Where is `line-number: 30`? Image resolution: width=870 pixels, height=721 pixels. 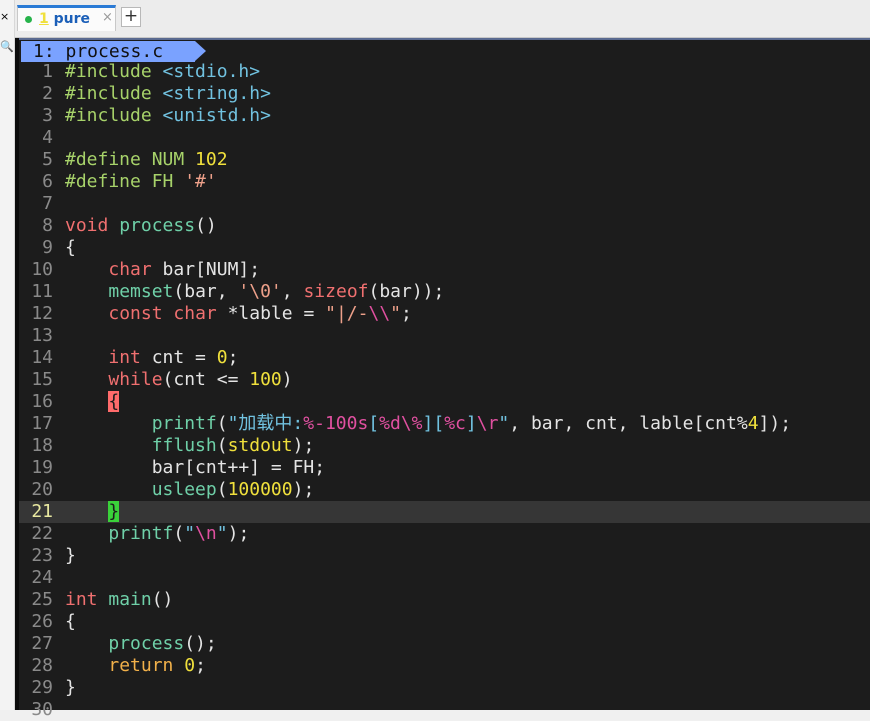
line-number: 30 is located at coordinates (42, 709).